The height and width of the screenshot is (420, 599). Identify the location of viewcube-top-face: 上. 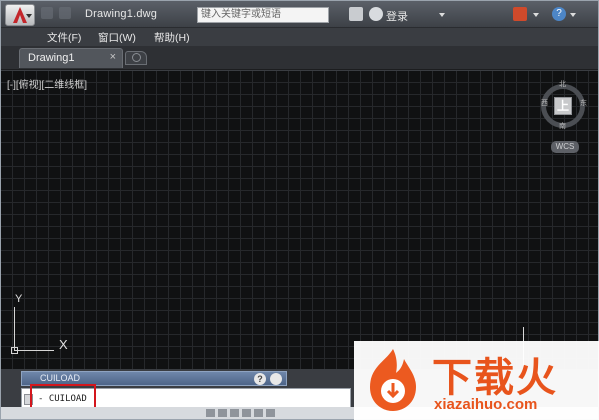
(563, 106).